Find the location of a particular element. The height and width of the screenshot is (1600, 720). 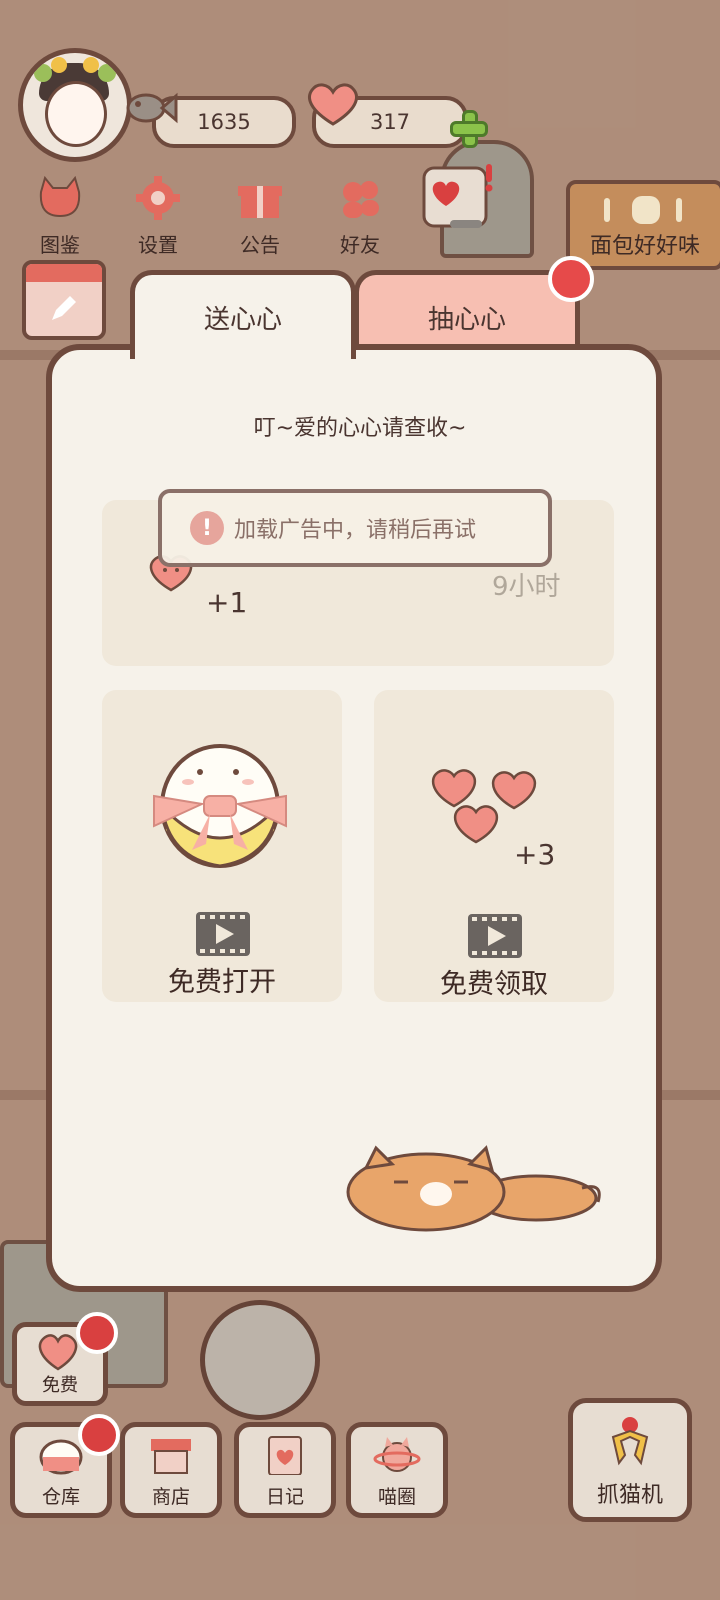

heart-currency-icon is located at coordinates (333, 104).